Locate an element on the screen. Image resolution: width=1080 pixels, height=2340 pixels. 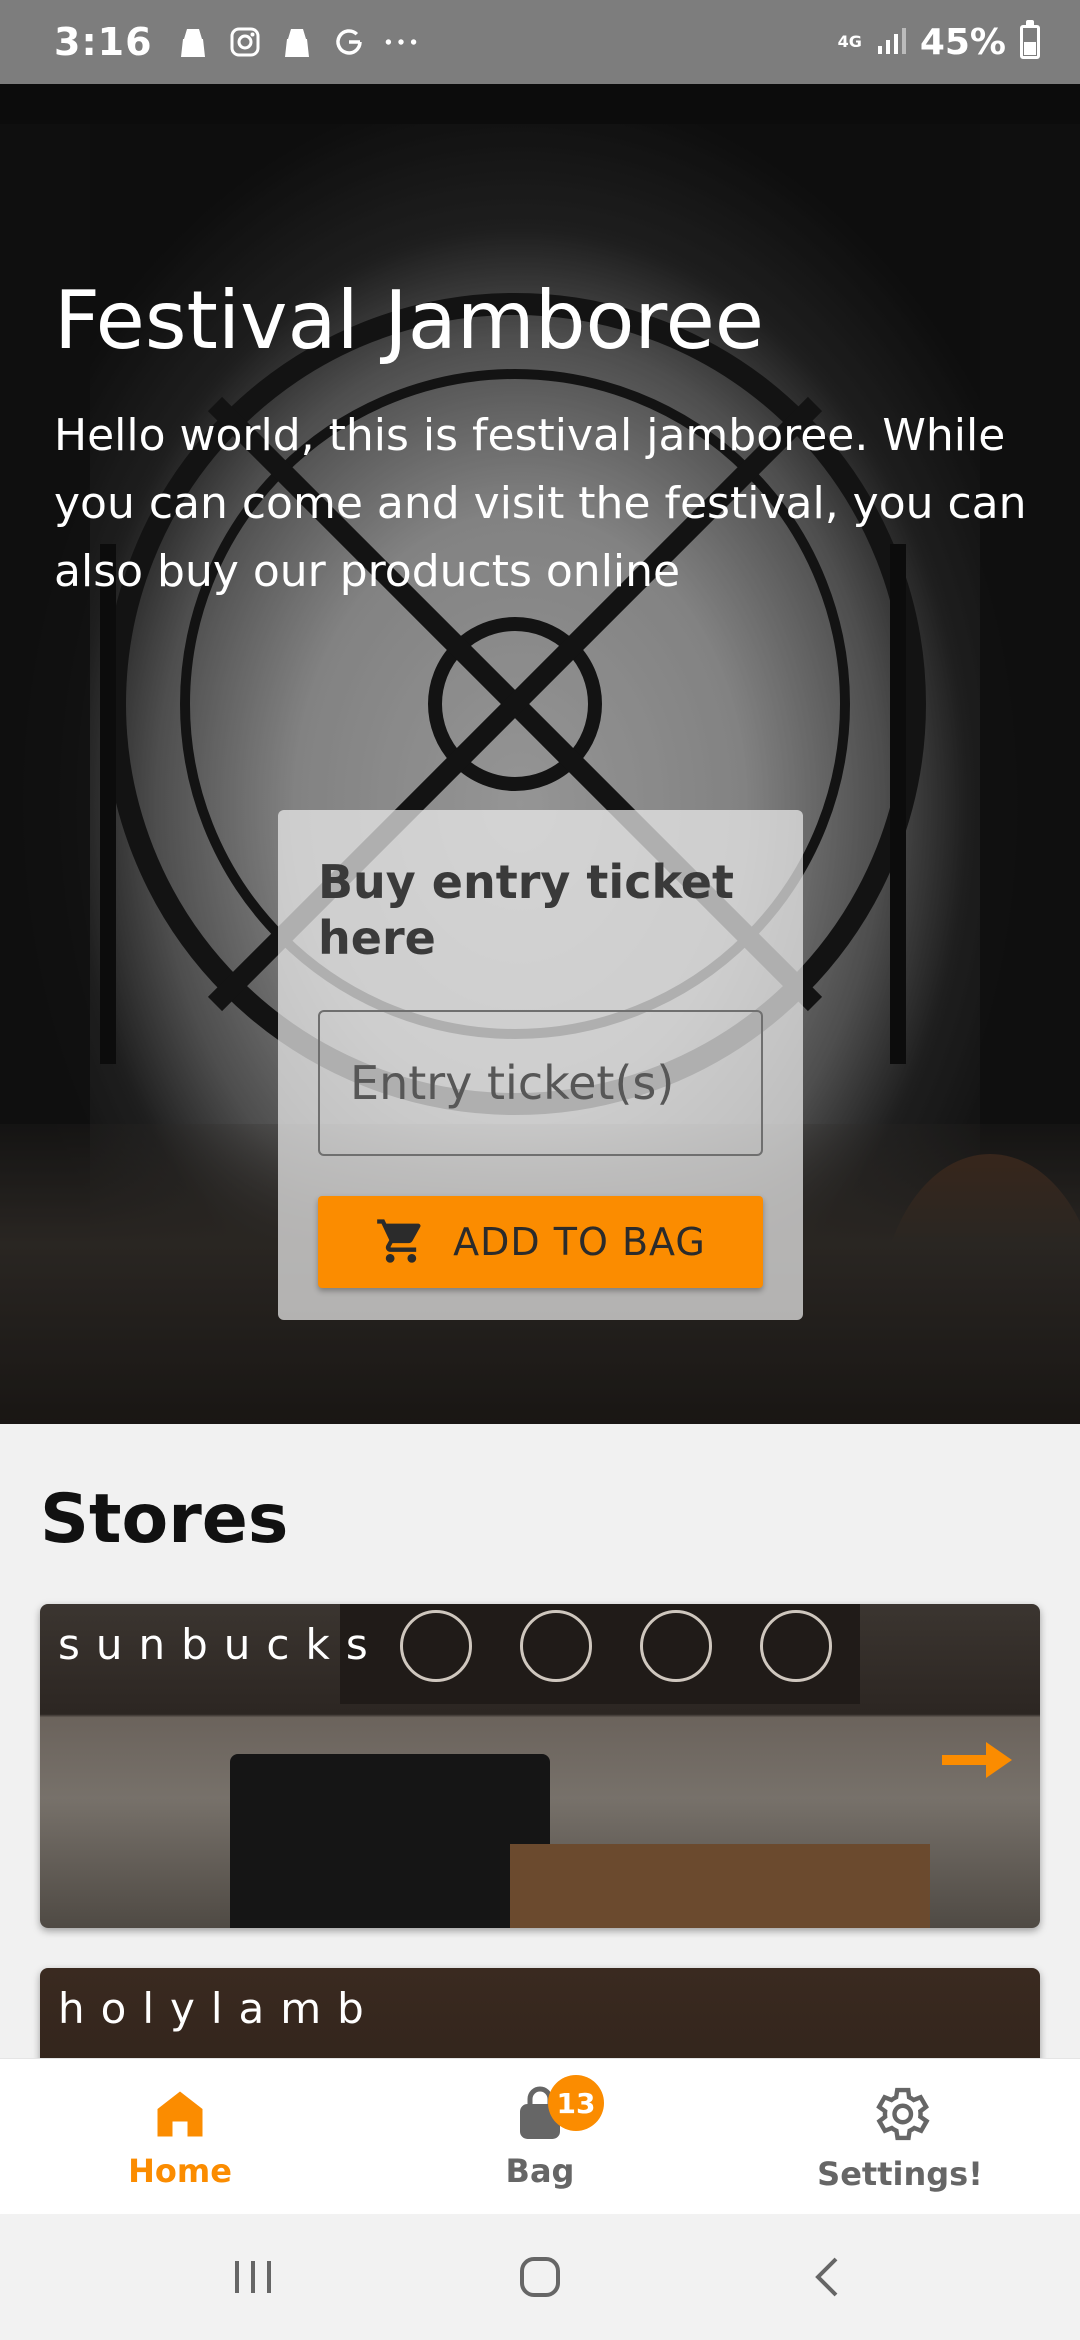
espresso-machine-image is located at coordinates (390, 1841).